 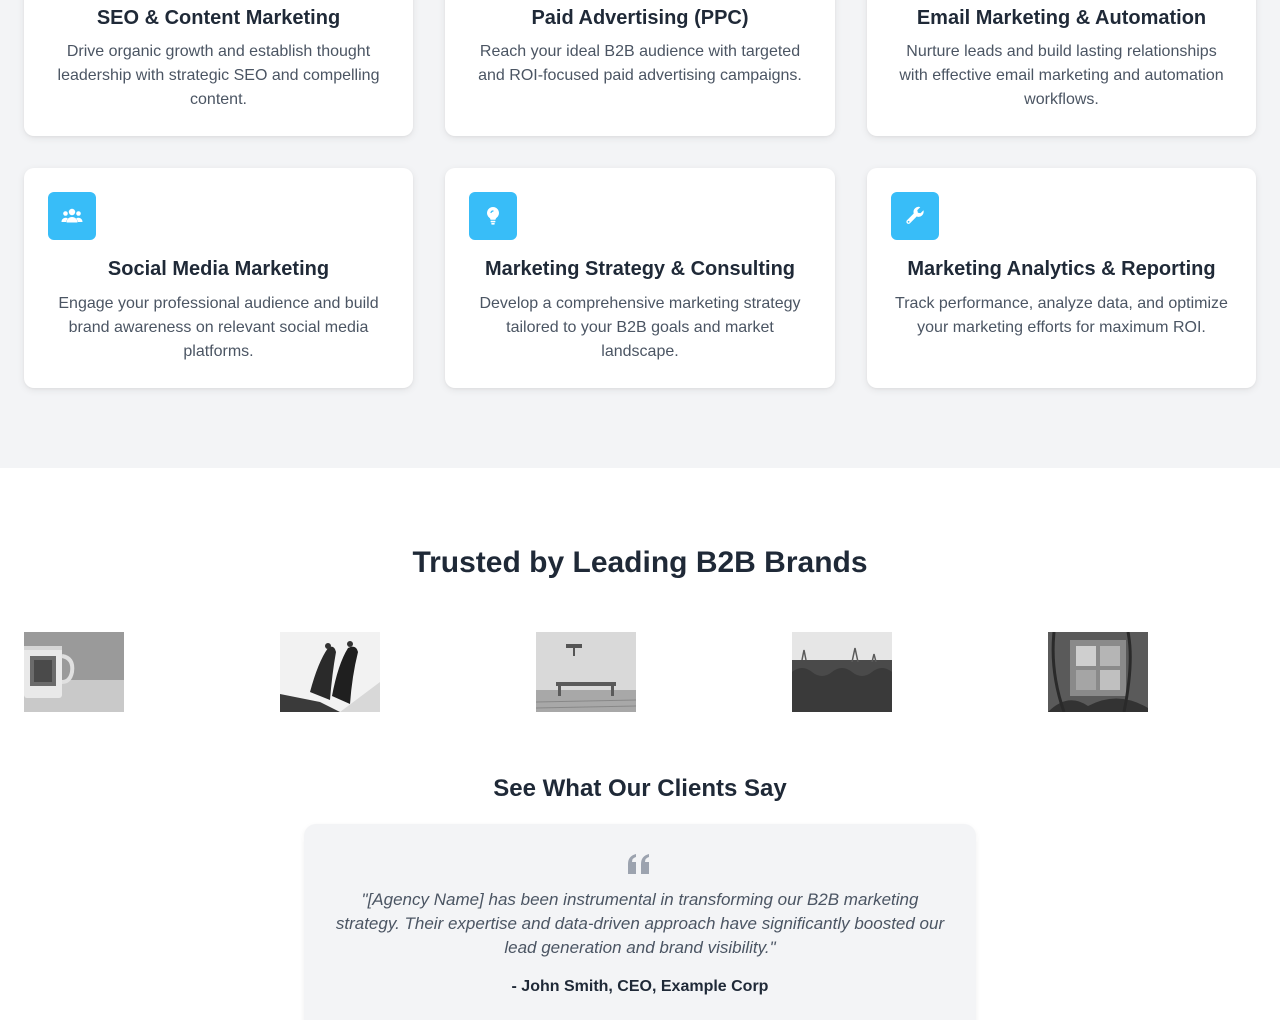 I want to click on brand-logo-feet, so click(x=330, y=672).